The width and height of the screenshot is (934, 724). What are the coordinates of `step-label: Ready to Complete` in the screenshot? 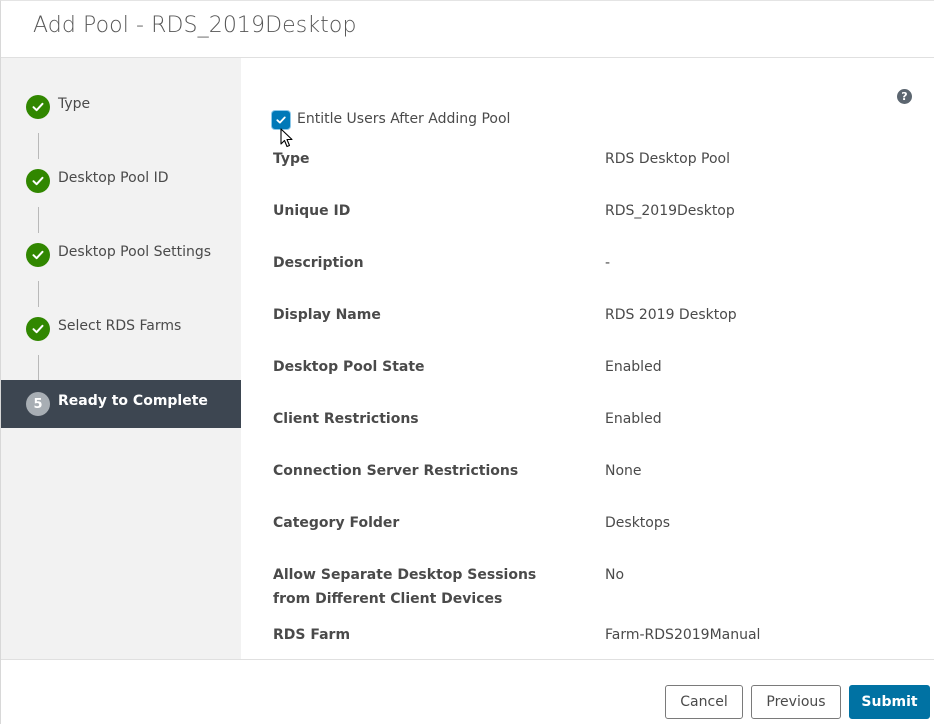 It's located at (133, 401).